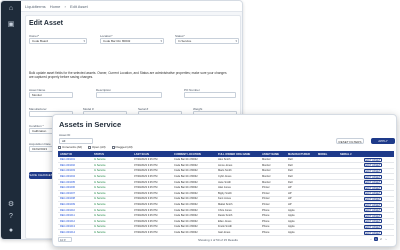 This screenshot has height=250, width=400. Describe the element at coordinates (70, 147) in the screenshot. I see `filter-chip: Unrecords (All)` at that location.